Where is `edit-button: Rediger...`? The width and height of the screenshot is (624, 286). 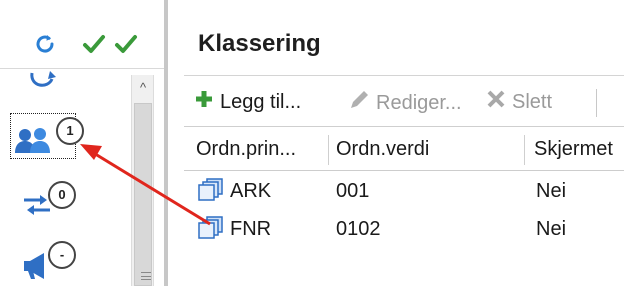
edit-button: Rediger... is located at coordinates (405, 103).